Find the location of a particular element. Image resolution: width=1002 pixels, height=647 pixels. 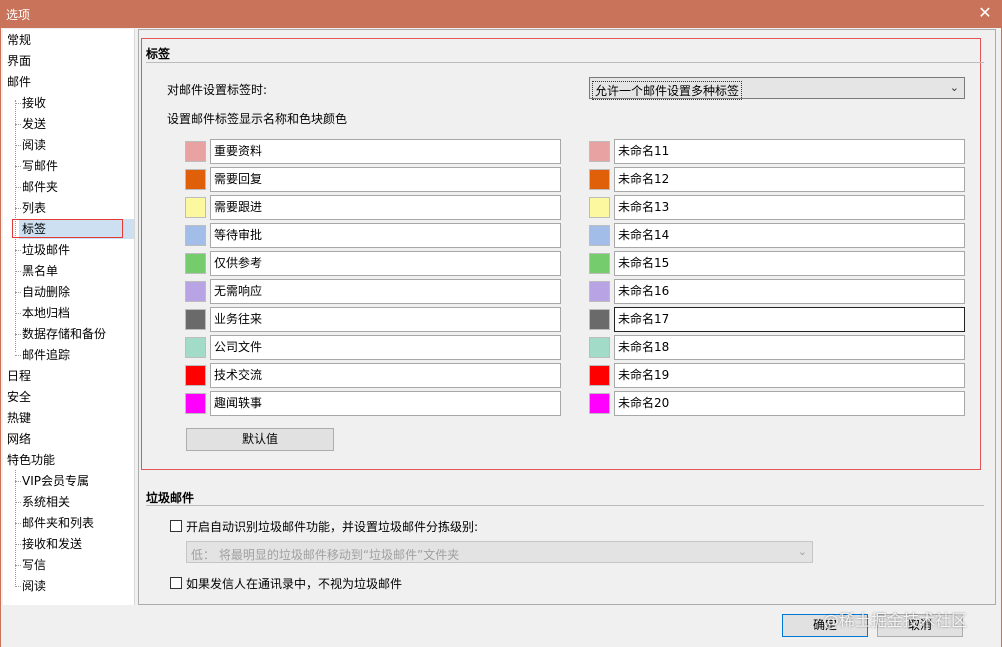

tag-name-input-left-9: 技术交流 is located at coordinates (385, 375).